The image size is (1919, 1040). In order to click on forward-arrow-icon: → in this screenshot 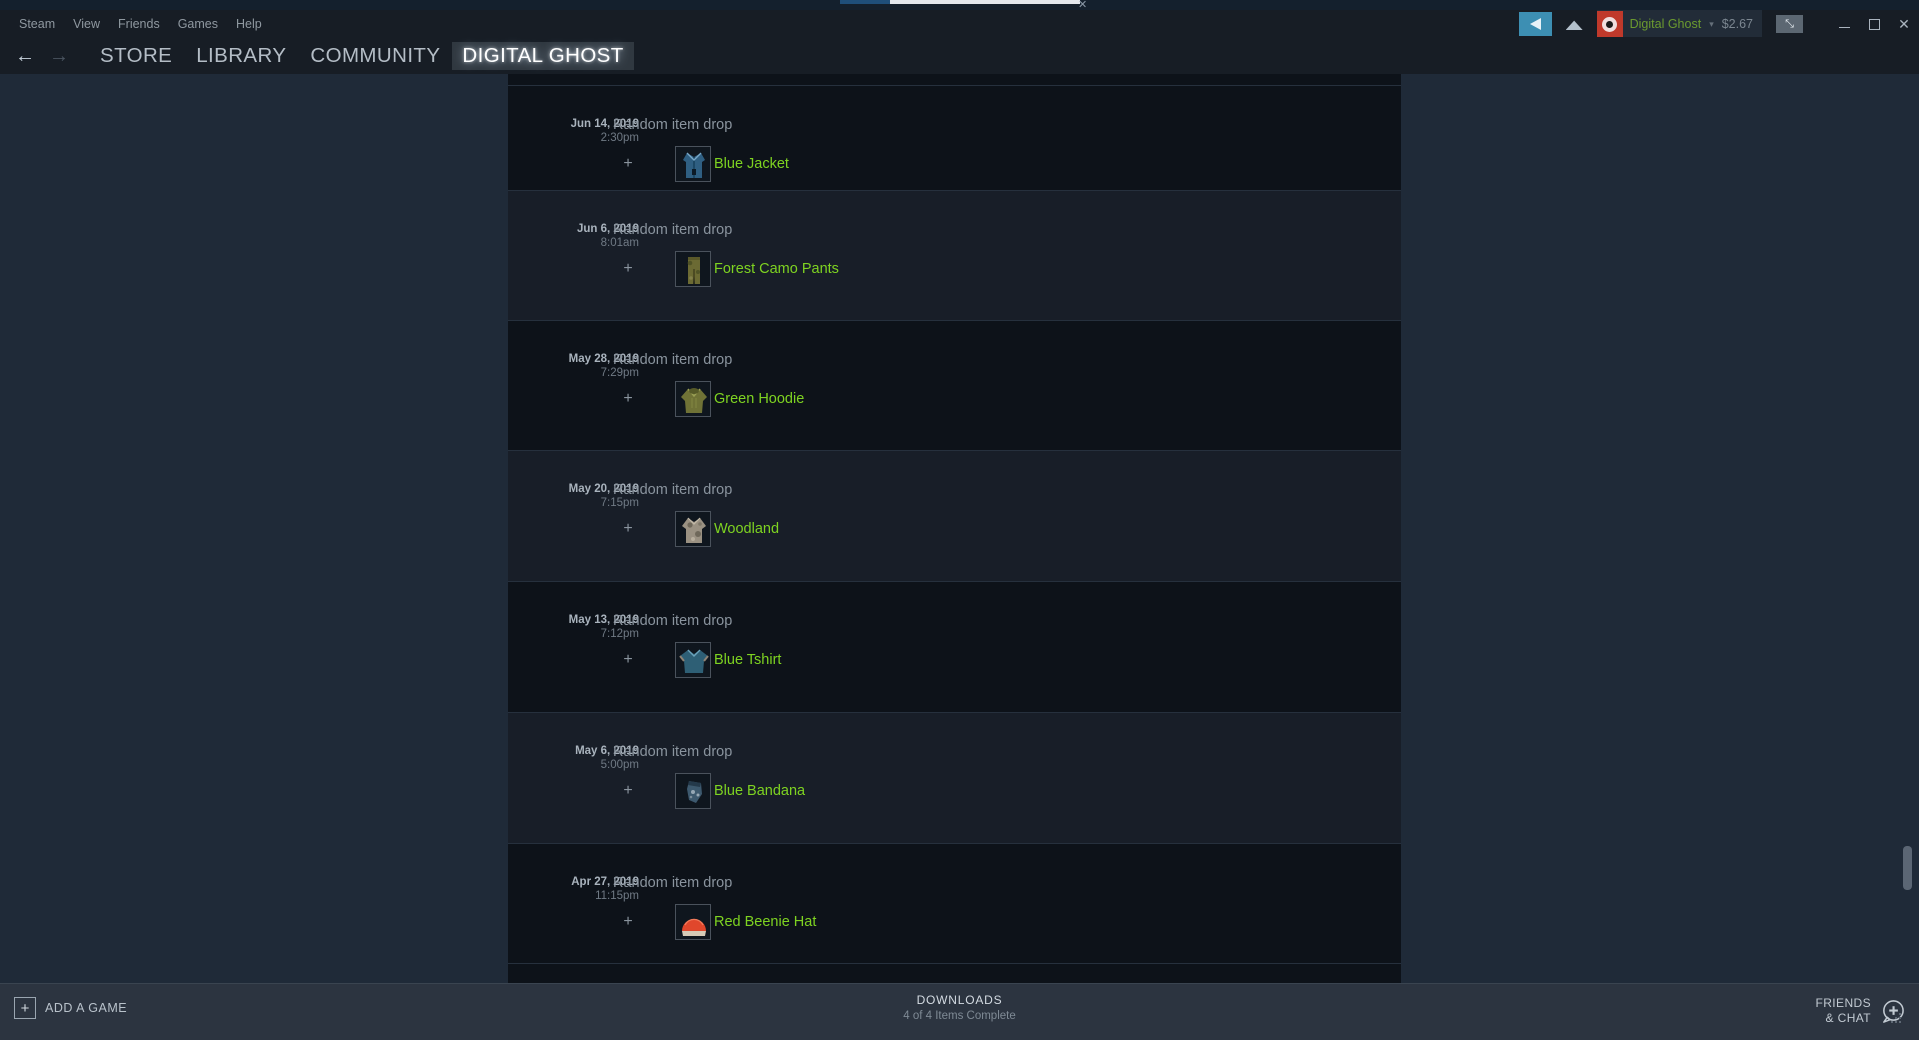, I will do `click(59, 56)`.